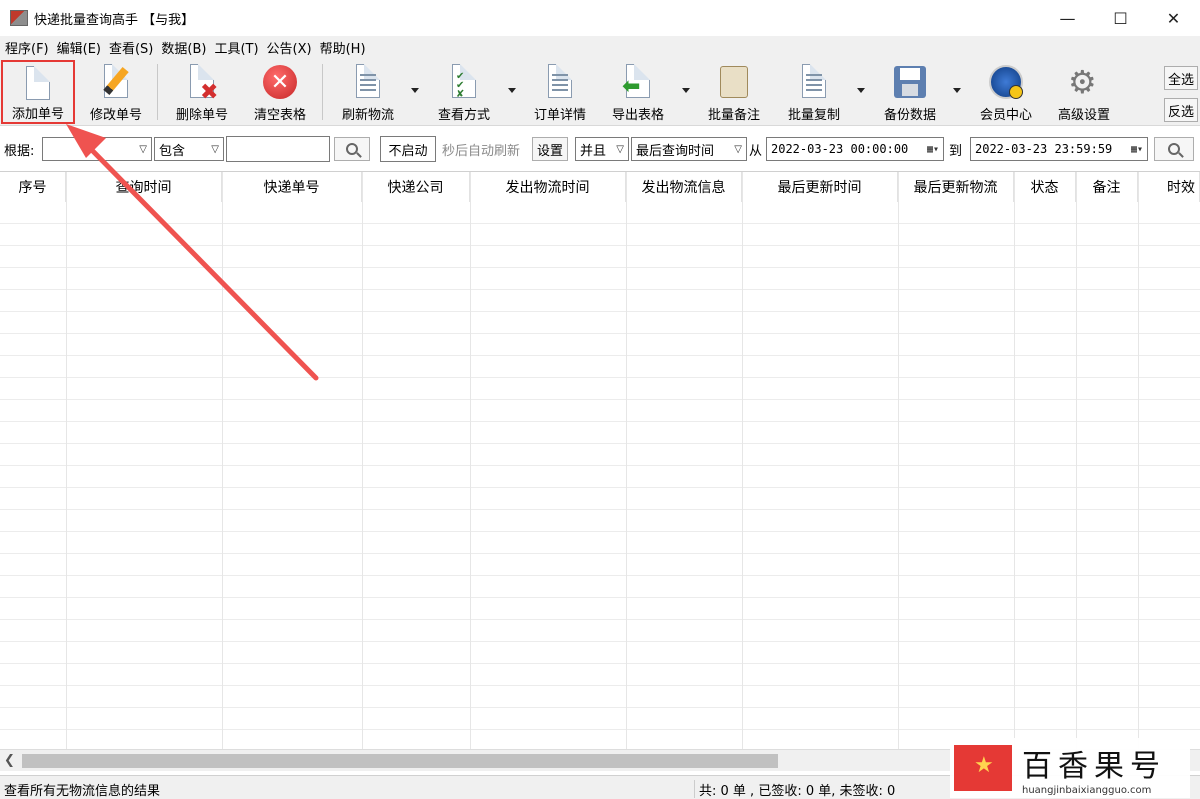 This screenshot has height=799, width=1200. Describe the element at coordinates (37, 114) in the screenshot. I see `add-number-label: 添加单号` at that location.